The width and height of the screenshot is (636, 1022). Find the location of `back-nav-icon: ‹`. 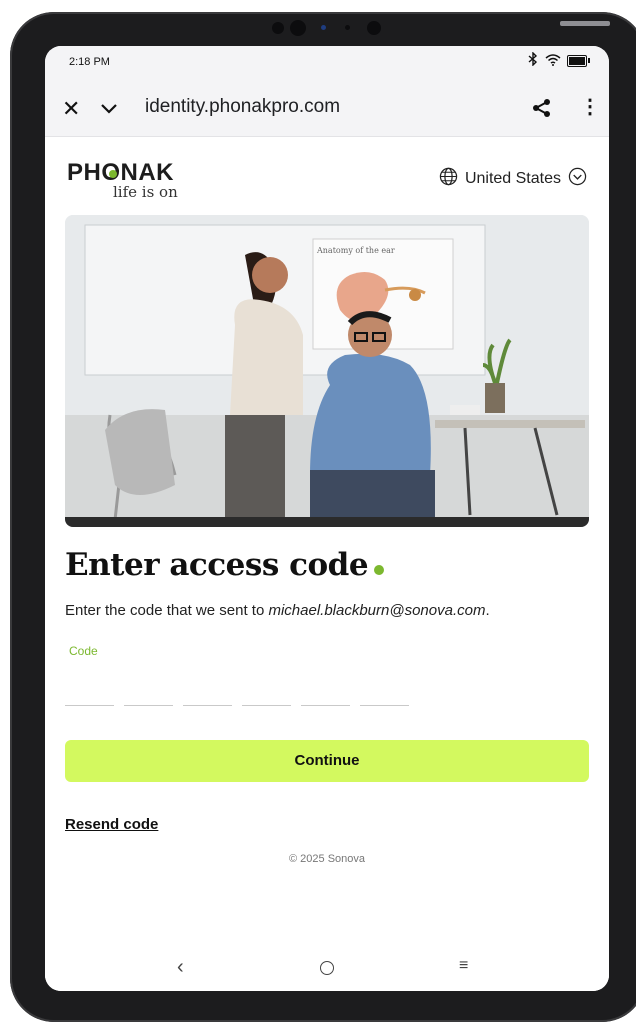

back-nav-icon: ‹ is located at coordinates (180, 967).